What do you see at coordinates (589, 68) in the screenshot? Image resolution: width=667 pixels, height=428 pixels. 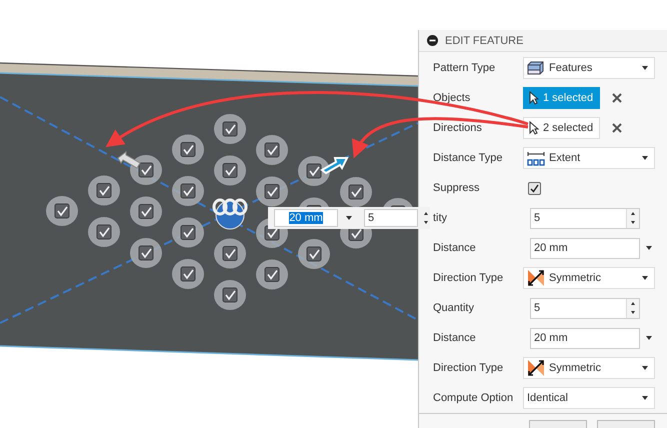 I see `dropdown: Features` at bounding box center [589, 68].